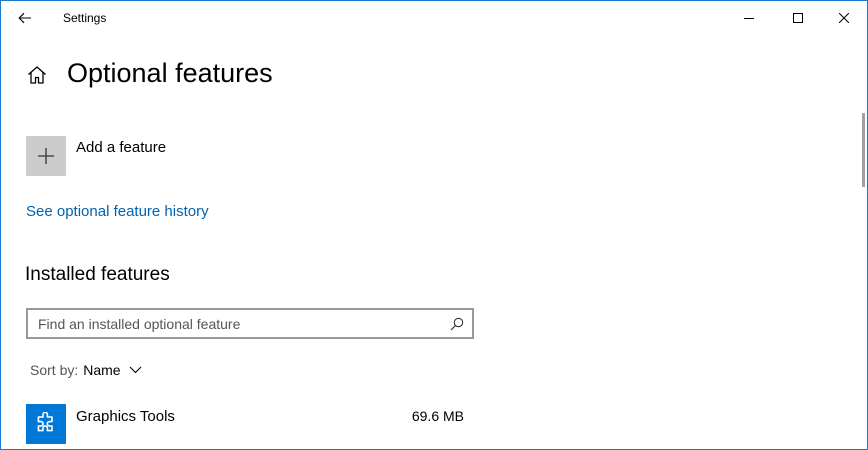 The width and height of the screenshot is (868, 450). What do you see at coordinates (863, 150) in the screenshot?
I see `scrollbar-thumb` at bounding box center [863, 150].